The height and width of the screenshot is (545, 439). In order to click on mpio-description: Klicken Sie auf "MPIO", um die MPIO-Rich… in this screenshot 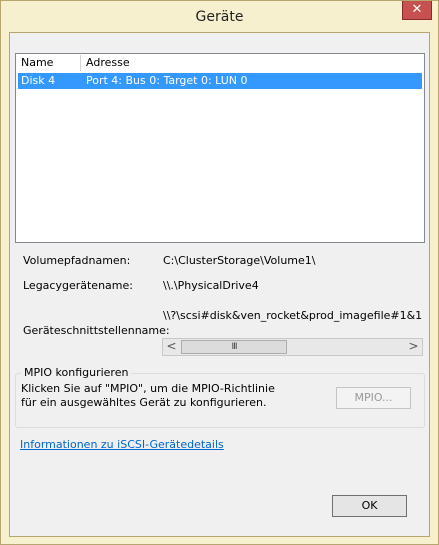, I will do `click(148, 396)`.